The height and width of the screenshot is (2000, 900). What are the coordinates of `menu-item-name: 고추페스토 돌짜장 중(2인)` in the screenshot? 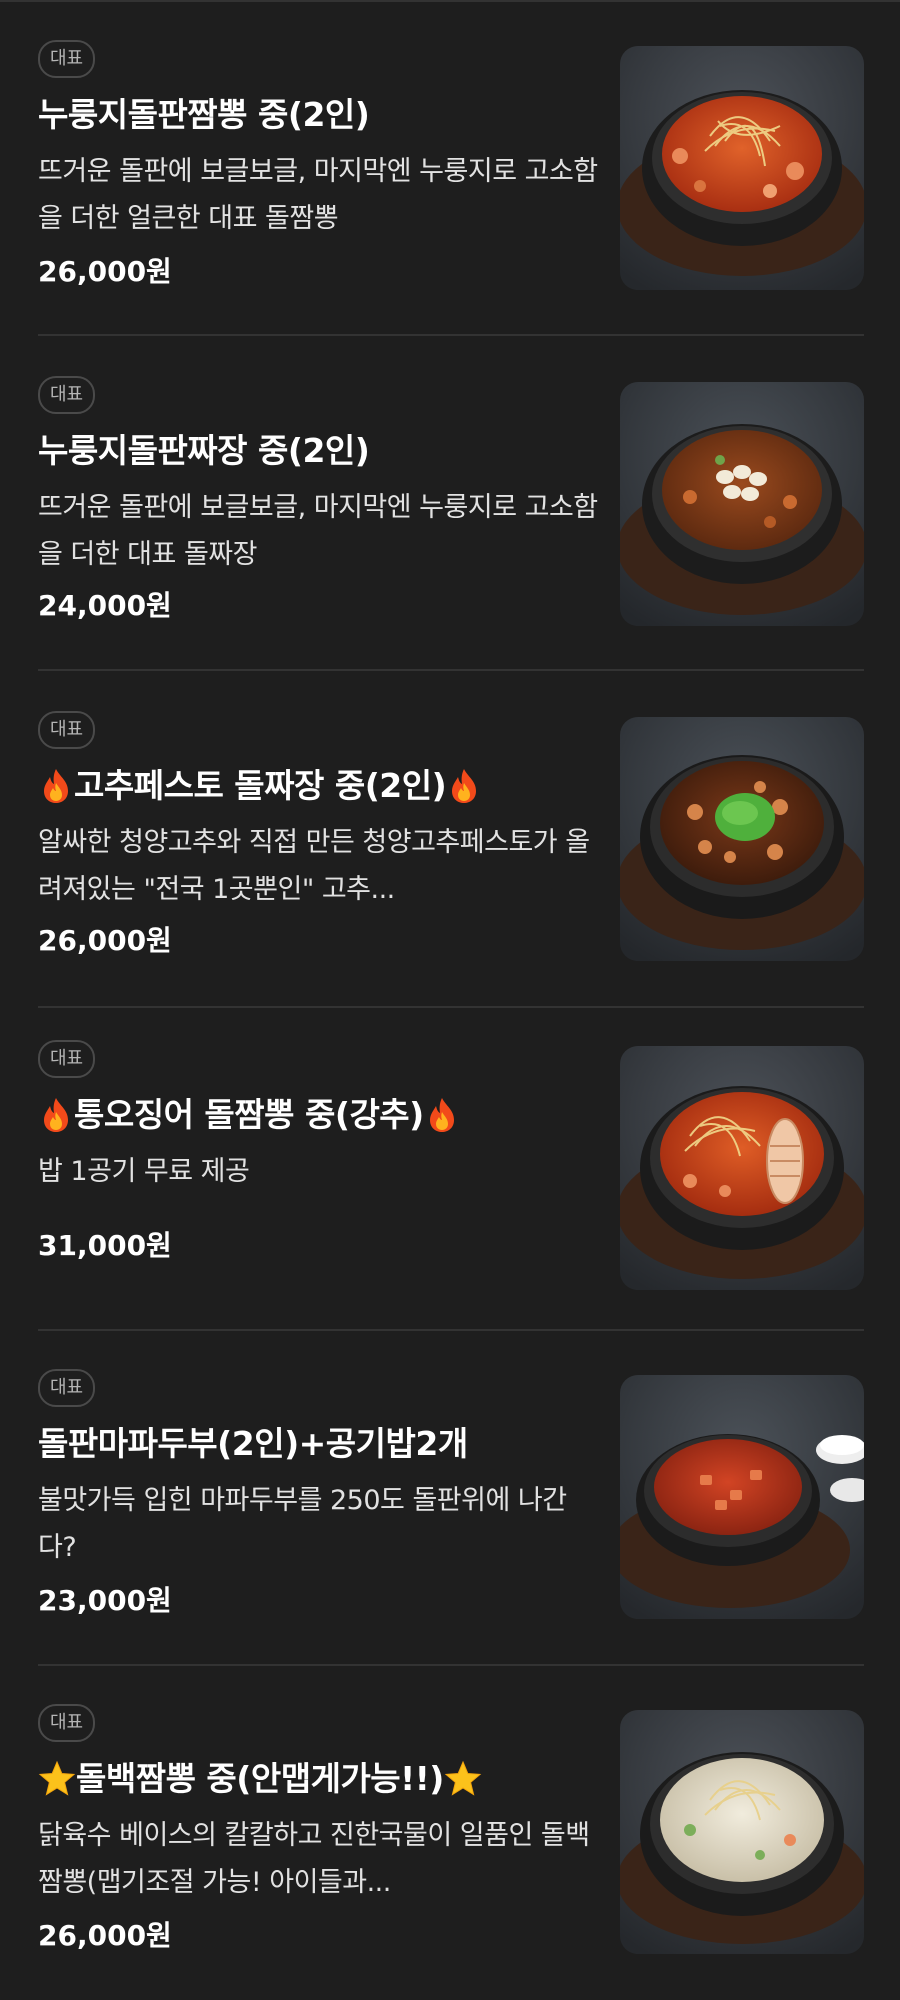 It's located at (318, 786).